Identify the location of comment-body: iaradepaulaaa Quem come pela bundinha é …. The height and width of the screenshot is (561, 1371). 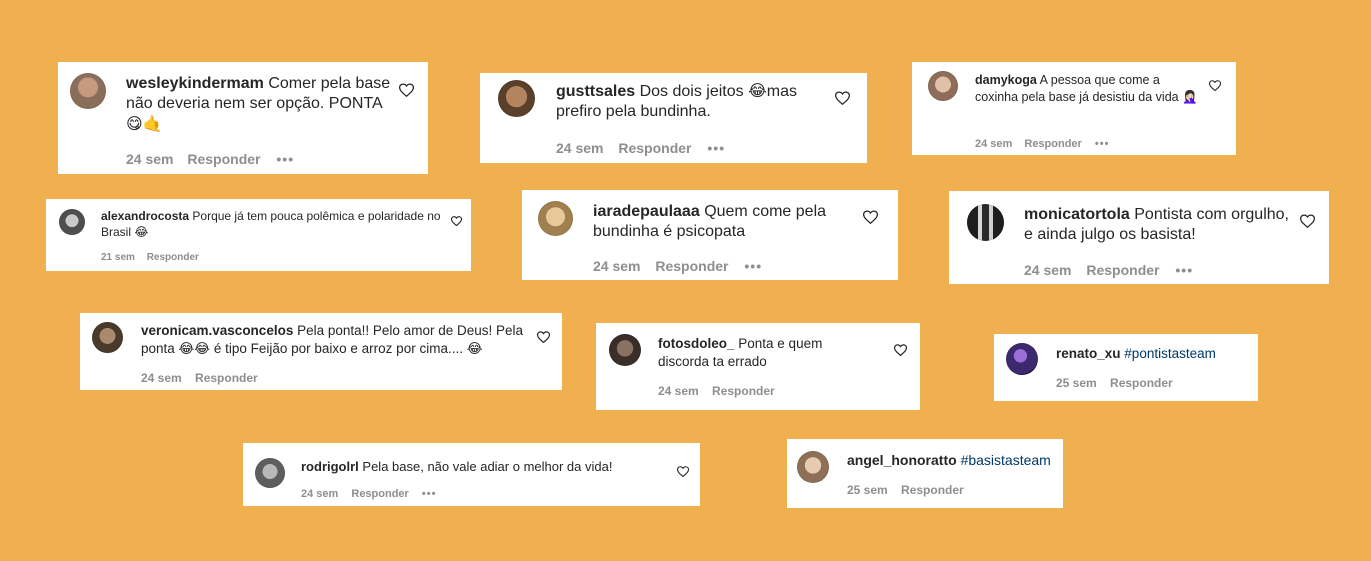
(723, 222).